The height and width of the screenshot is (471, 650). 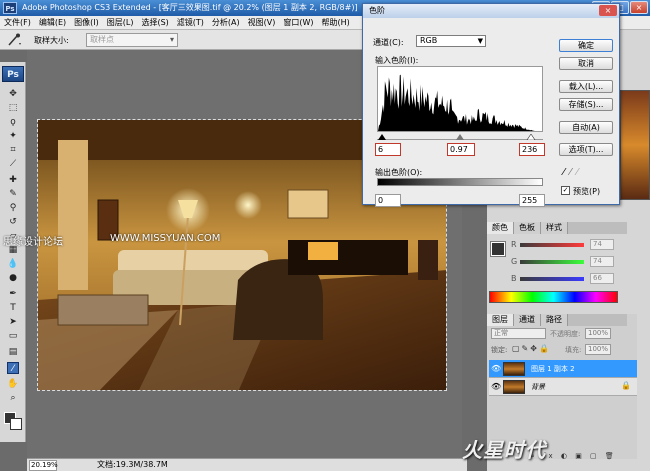 What do you see at coordinates (518, 333) in the screenshot?
I see `blend-mode-select: 正常` at bounding box center [518, 333].